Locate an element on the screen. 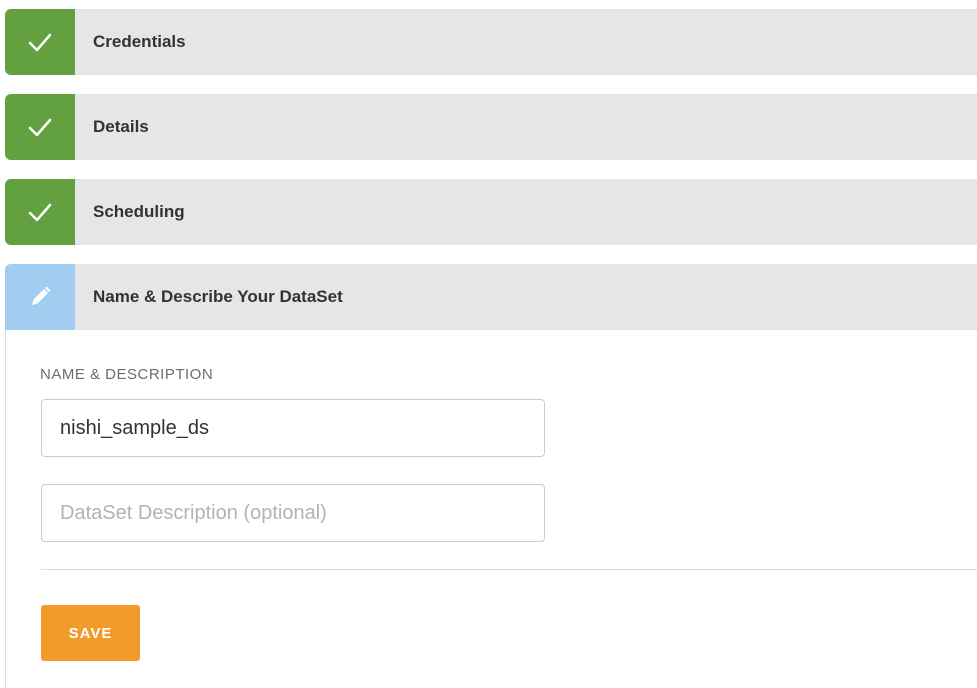 The image size is (977, 688). step-status-active is located at coordinates (40, 297).